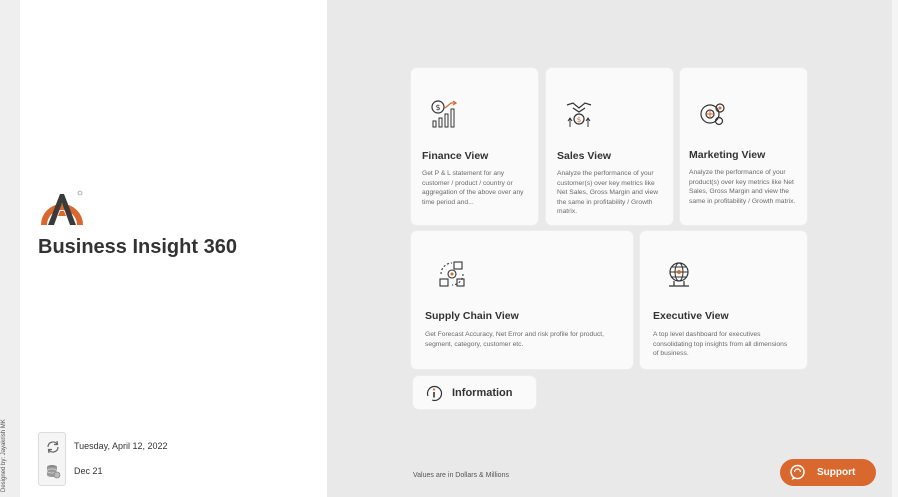 The height and width of the screenshot is (497, 898). Describe the element at coordinates (452, 274) in the screenshot. I see `supply-chain-icon` at that location.